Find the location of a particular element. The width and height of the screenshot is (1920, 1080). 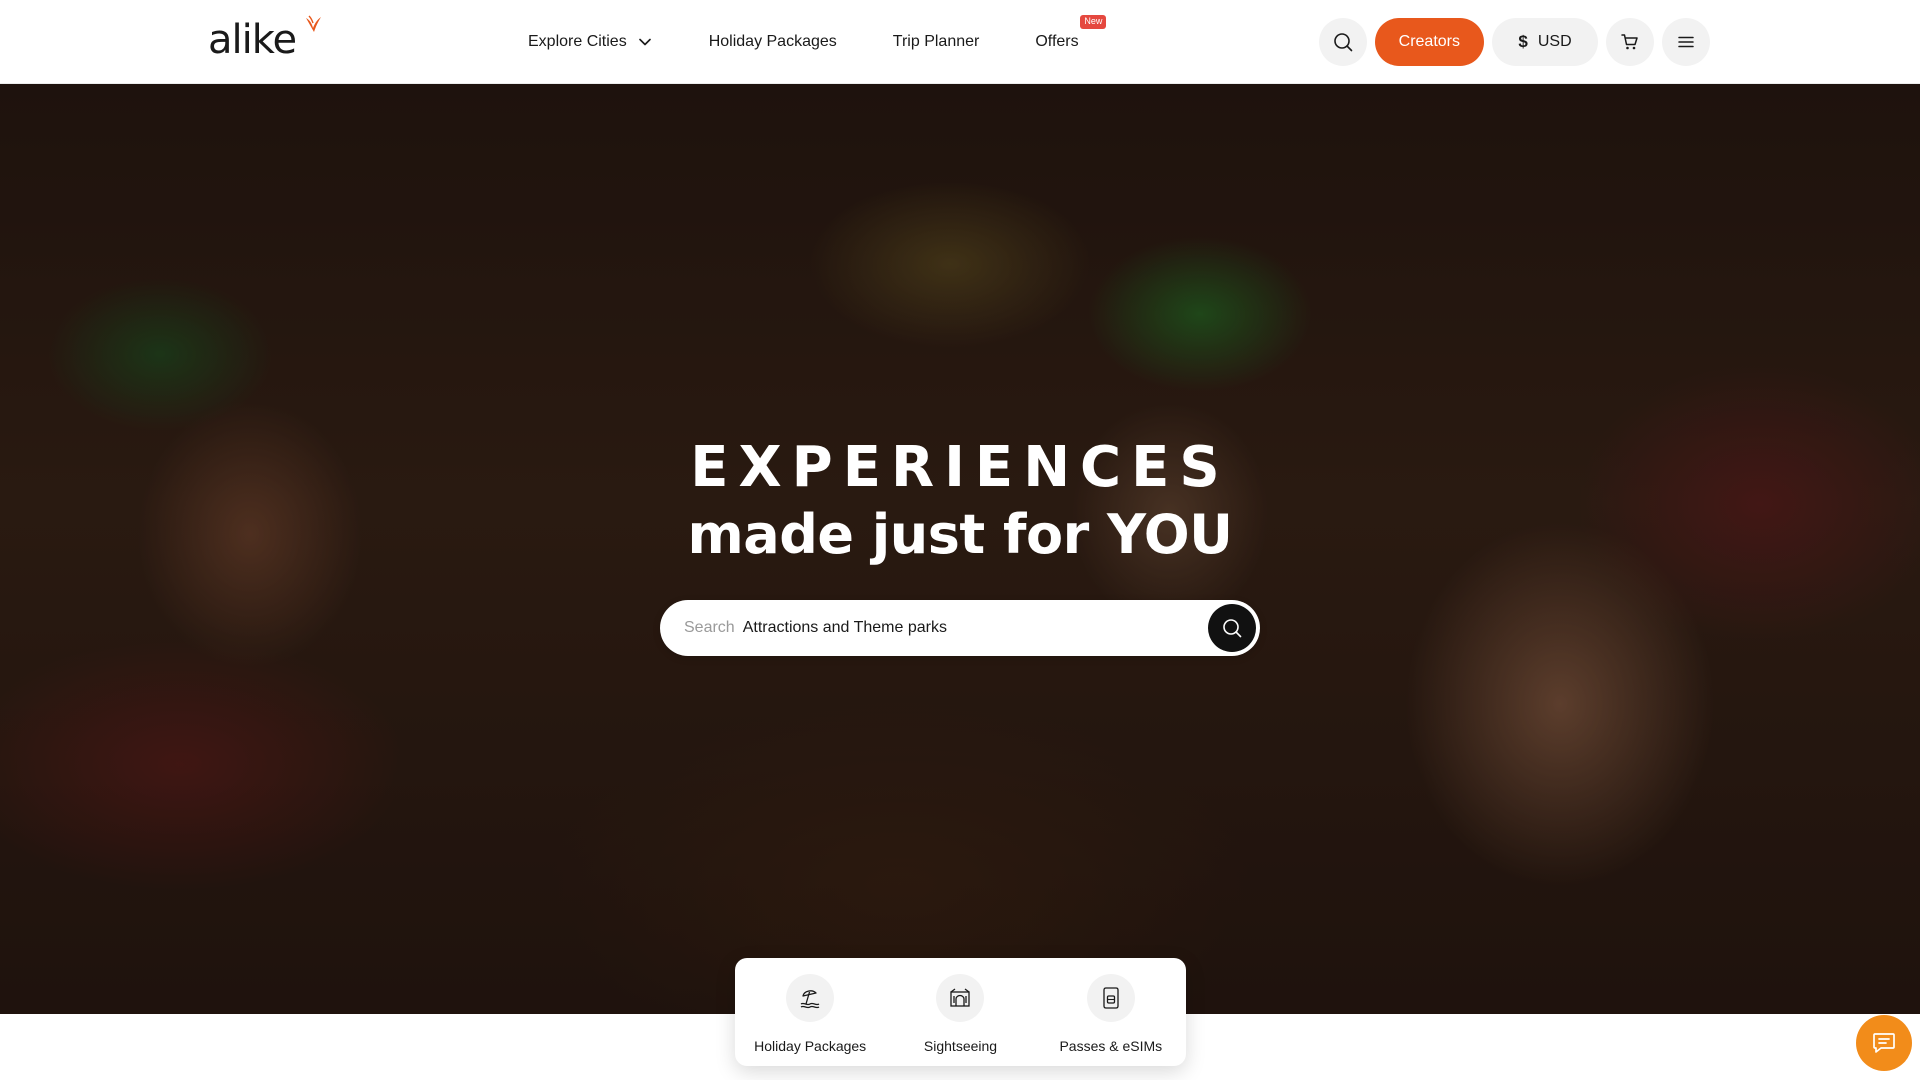

new-badge: New is located at coordinates (1093, 22).